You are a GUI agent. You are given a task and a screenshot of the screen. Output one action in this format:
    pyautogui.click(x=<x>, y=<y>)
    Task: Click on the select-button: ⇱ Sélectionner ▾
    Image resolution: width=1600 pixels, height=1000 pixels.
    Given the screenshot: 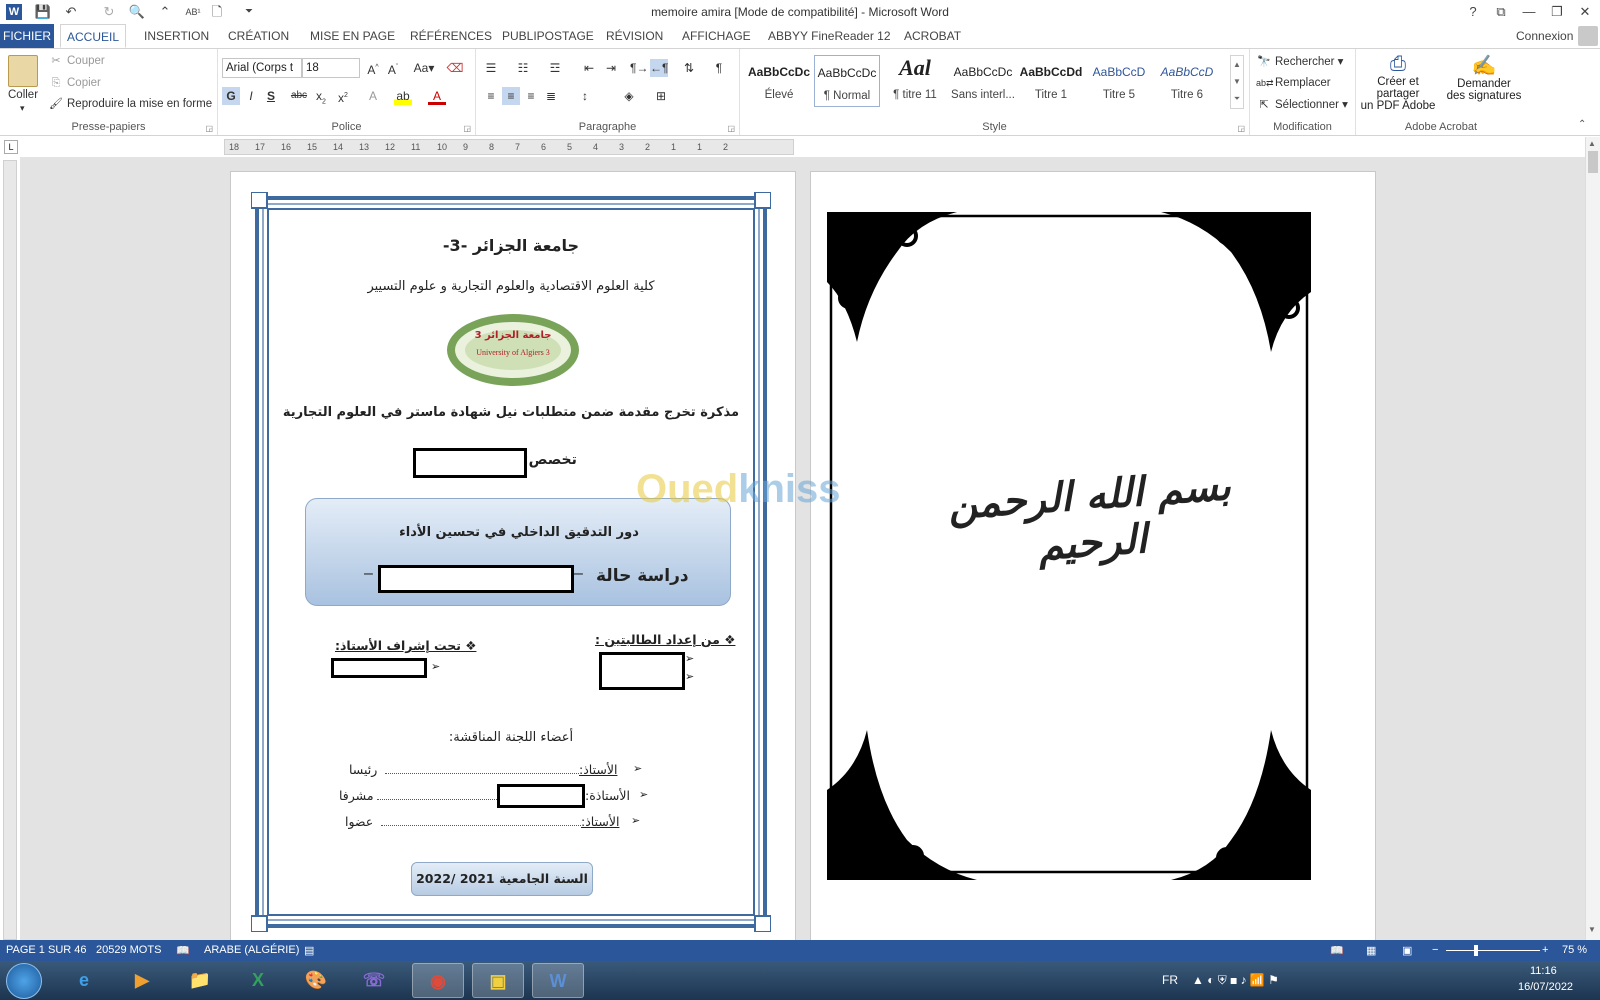 What is the action you would take?
    pyautogui.click(x=1302, y=104)
    